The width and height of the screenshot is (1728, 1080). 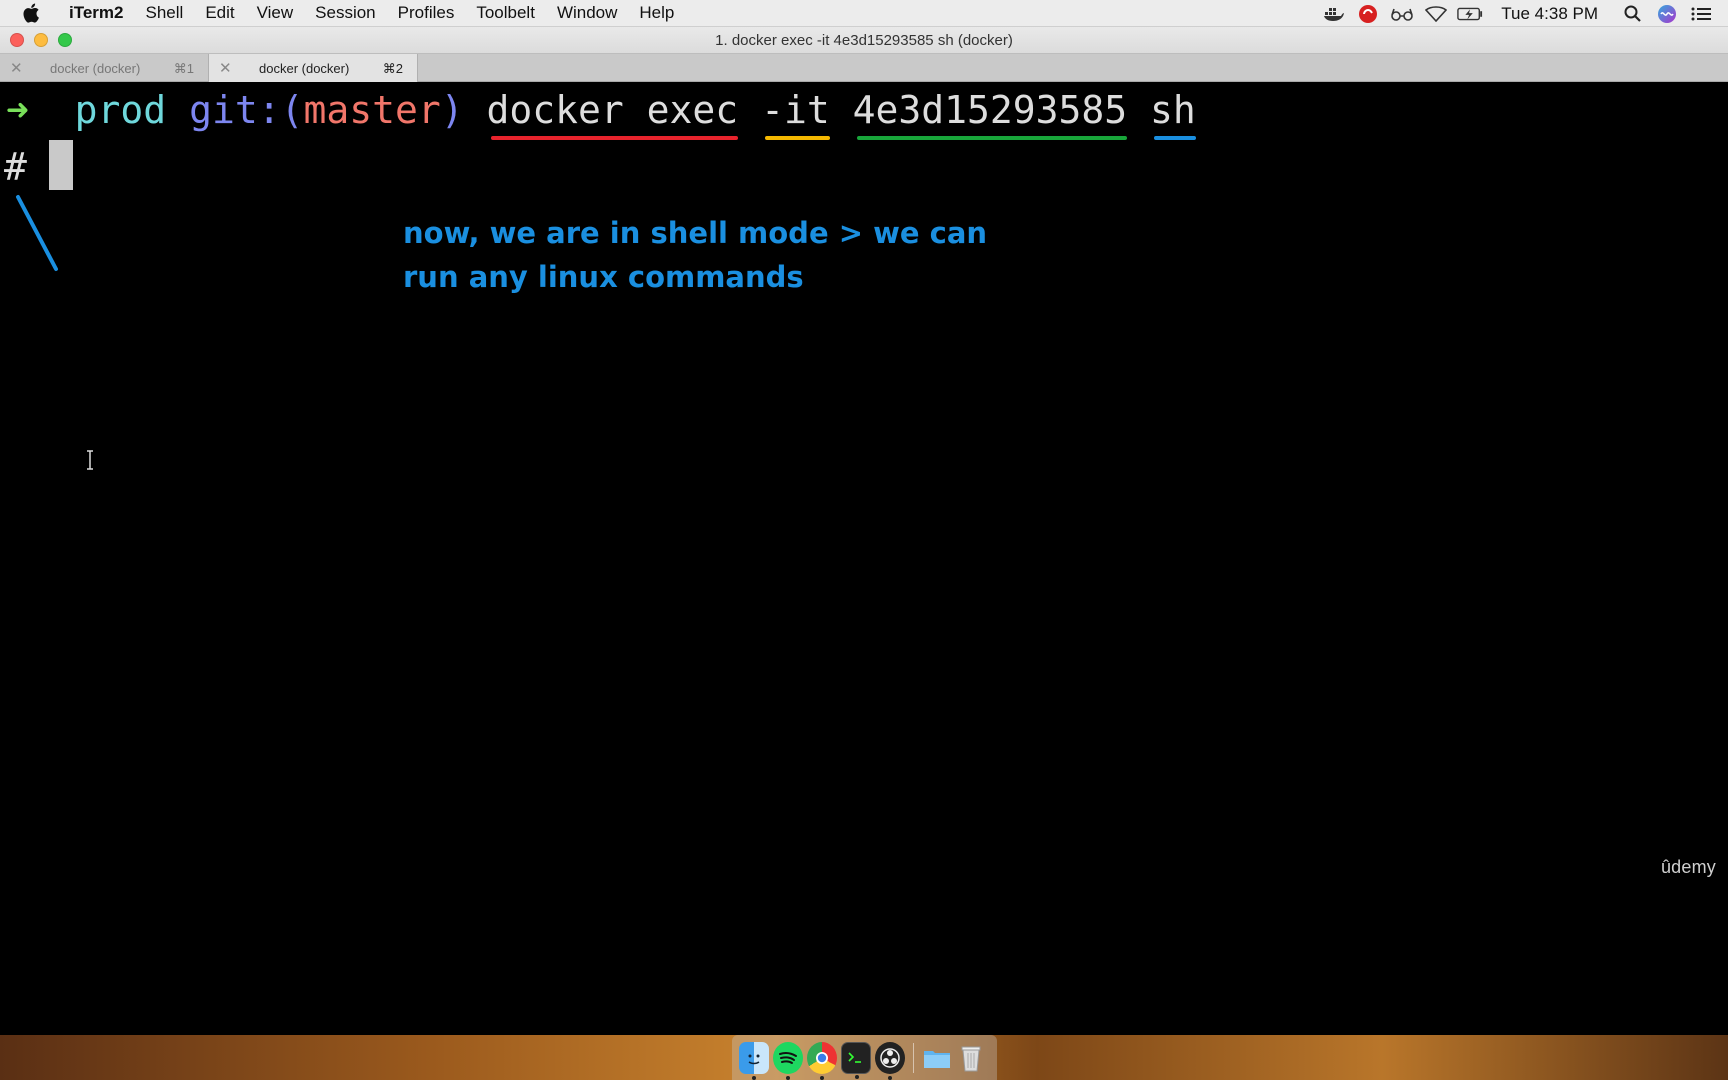 What do you see at coordinates (990, 110) in the screenshot?
I see `command-text: 4e3d15293585` at bounding box center [990, 110].